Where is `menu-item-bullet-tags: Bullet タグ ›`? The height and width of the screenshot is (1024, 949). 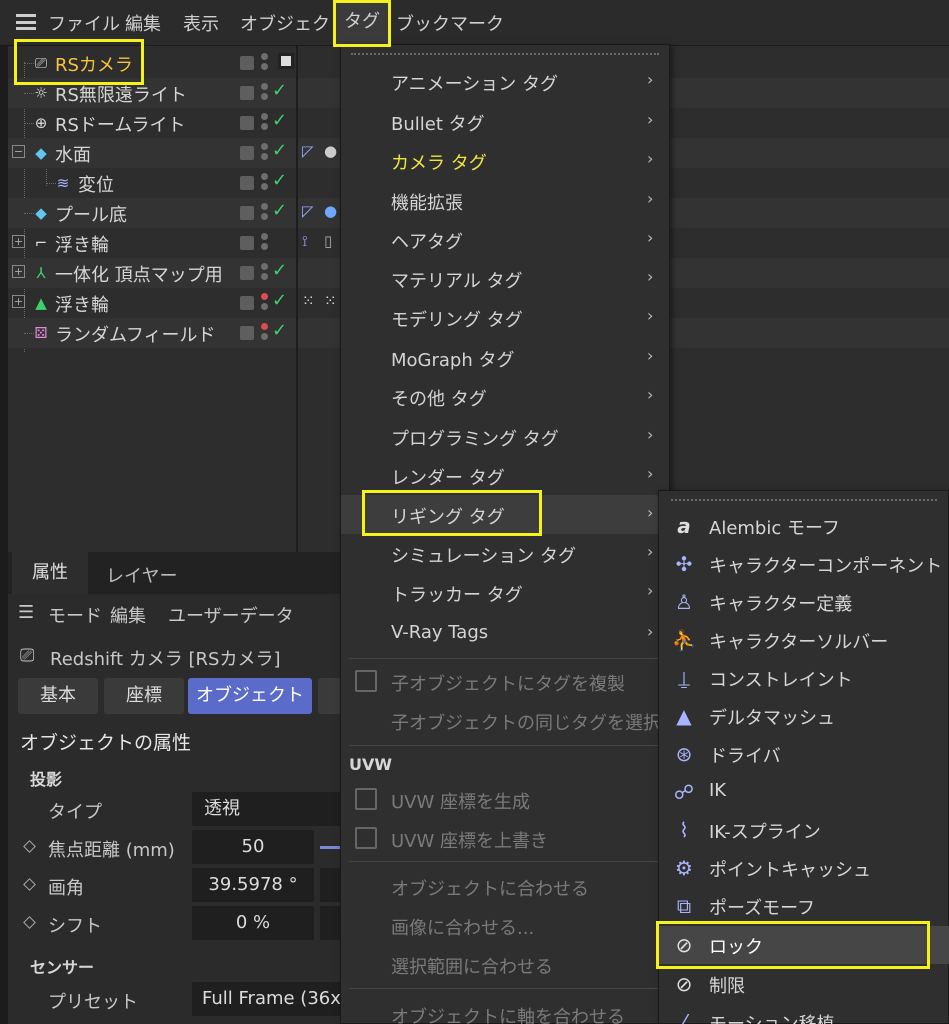
menu-item-bullet-tags: Bullet タグ › is located at coordinates (506, 121).